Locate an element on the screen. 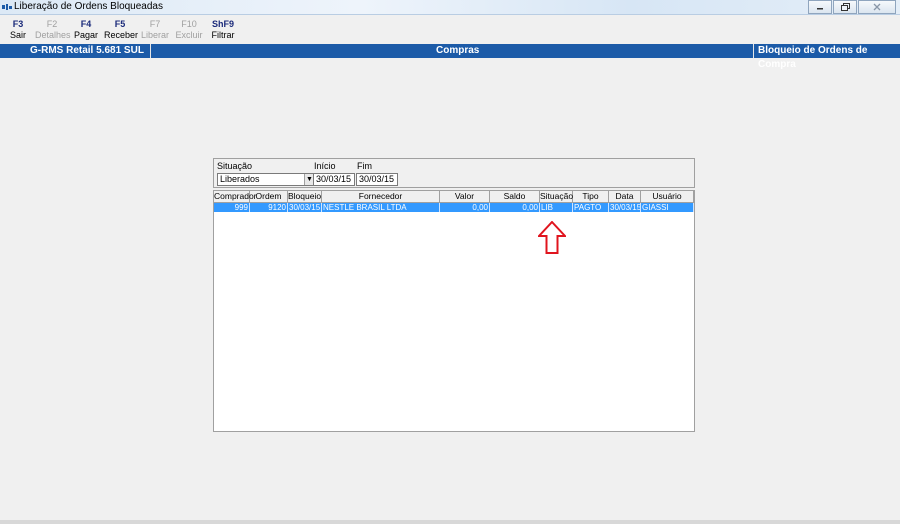 The height and width of the screenshot is (524, 900). up-arrow-icon is located at coordinates (552, 237).